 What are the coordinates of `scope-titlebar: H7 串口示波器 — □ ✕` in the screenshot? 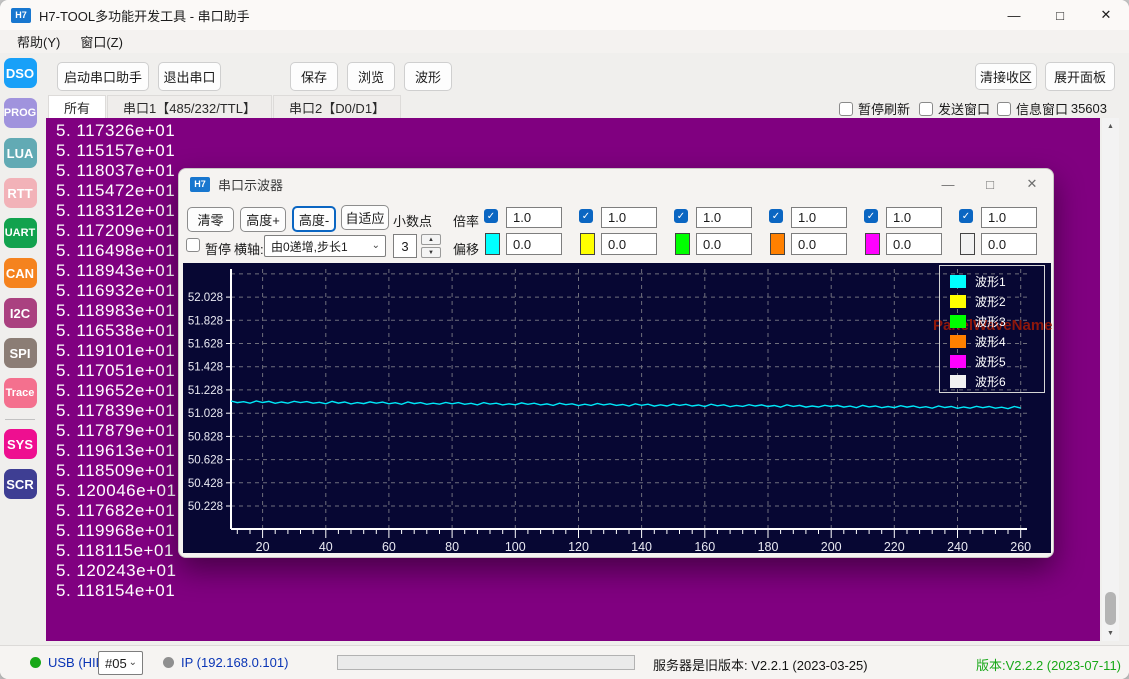 It's located at (616, 184).